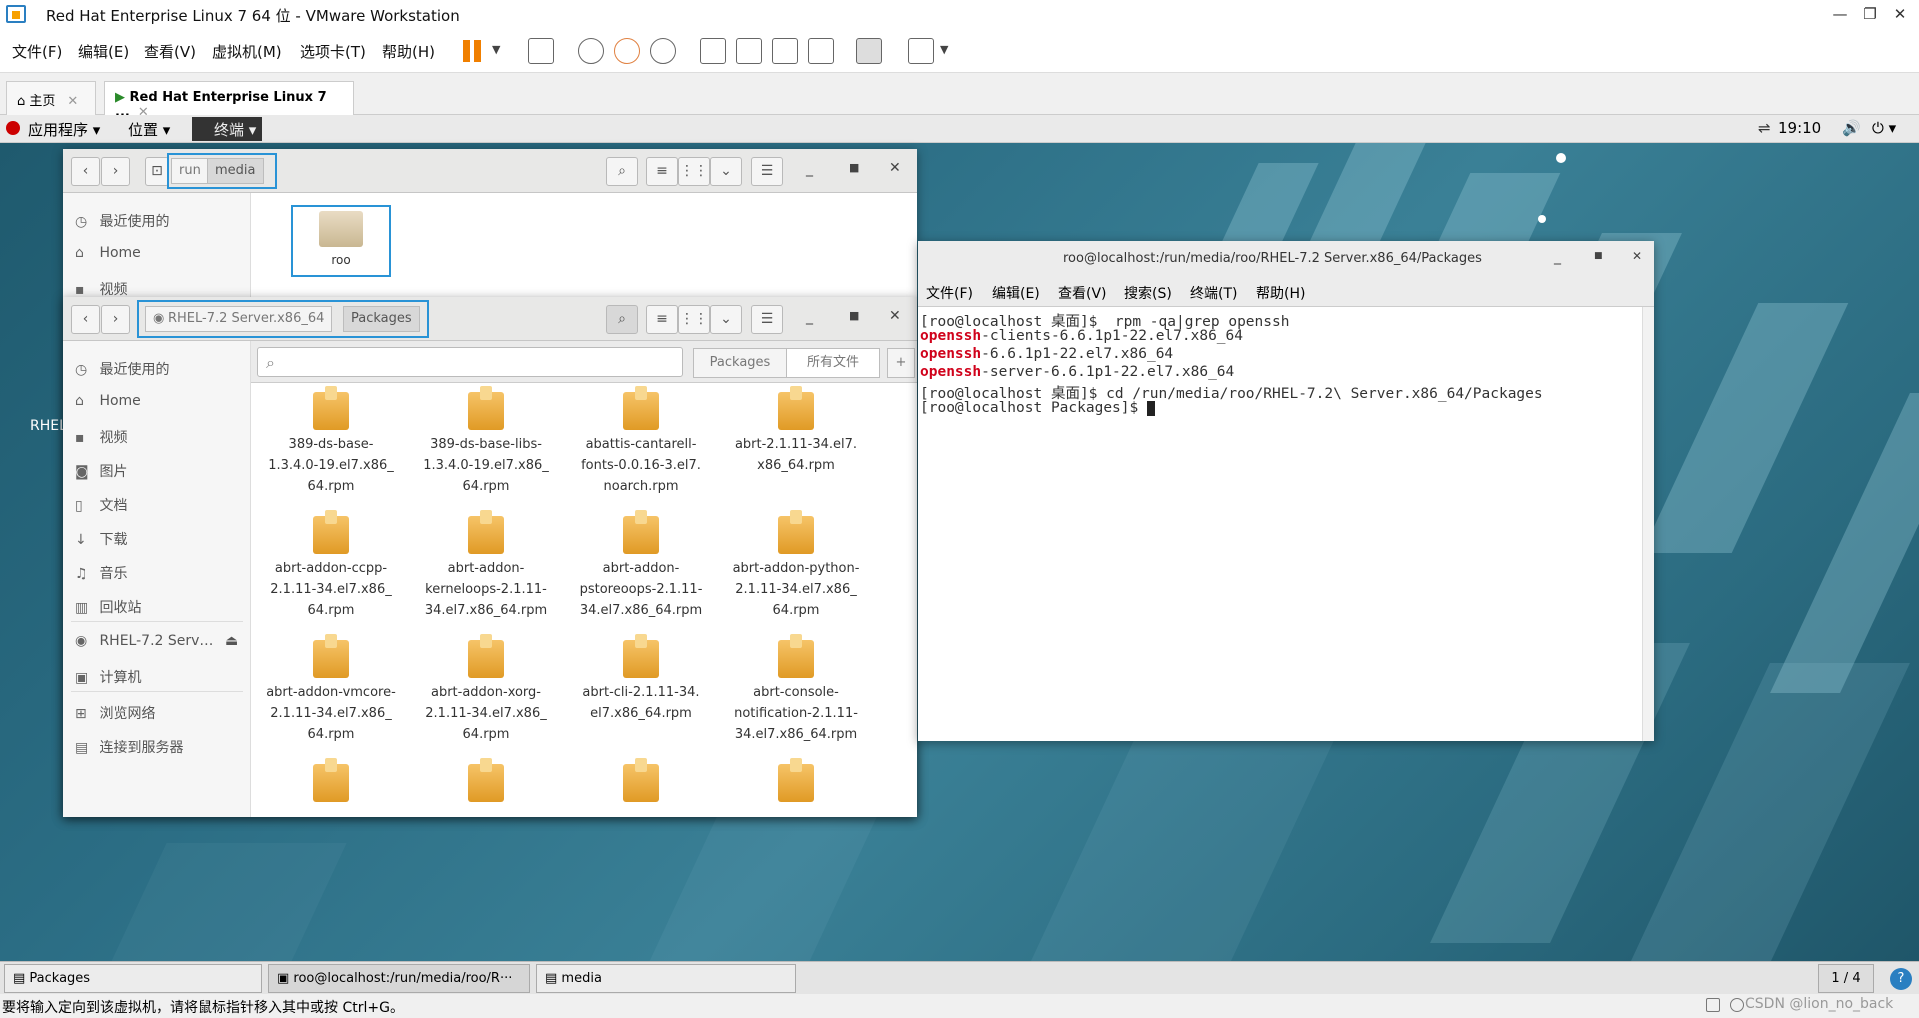  Describe the element at coordinates (466, 51) in the screenshot. I see `pause-icon` at that location.